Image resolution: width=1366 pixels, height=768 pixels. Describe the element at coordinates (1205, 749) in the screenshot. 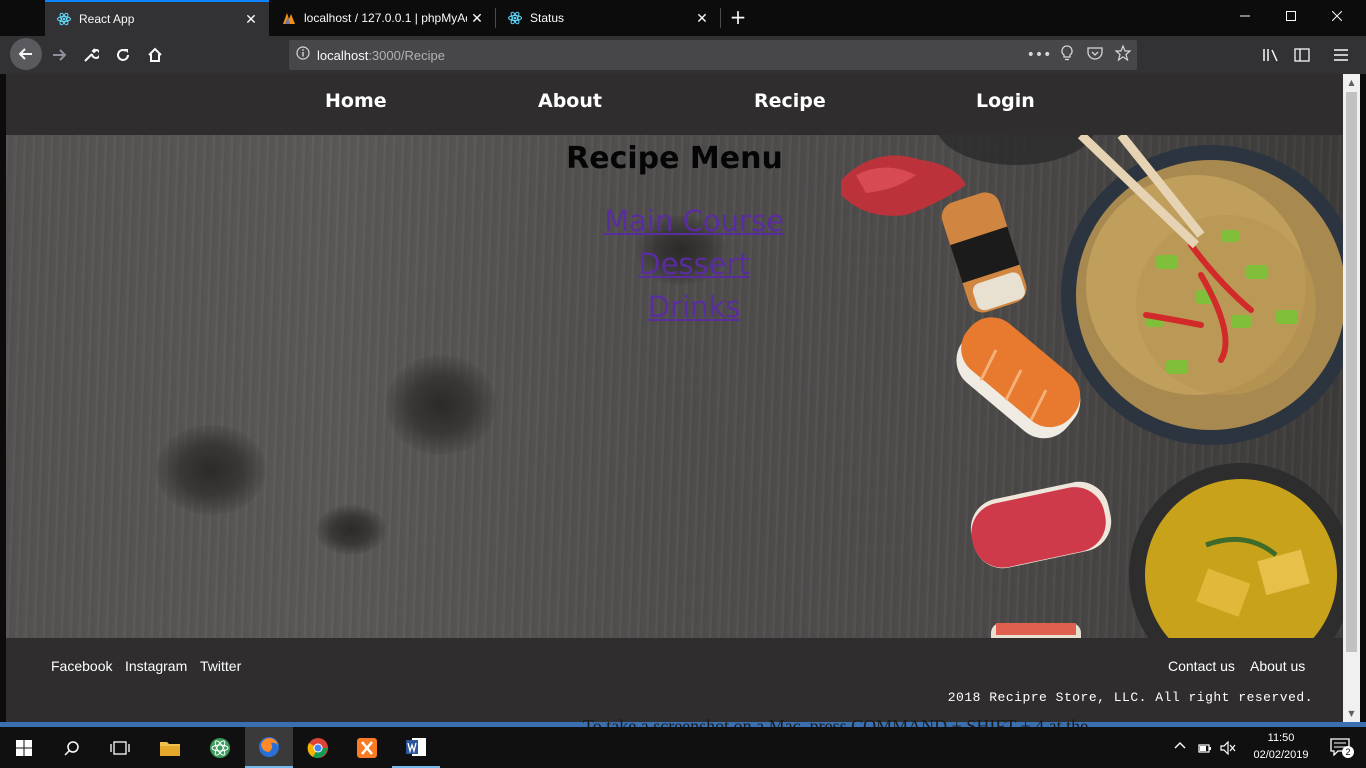

I see `power-plug-icon` at that location.